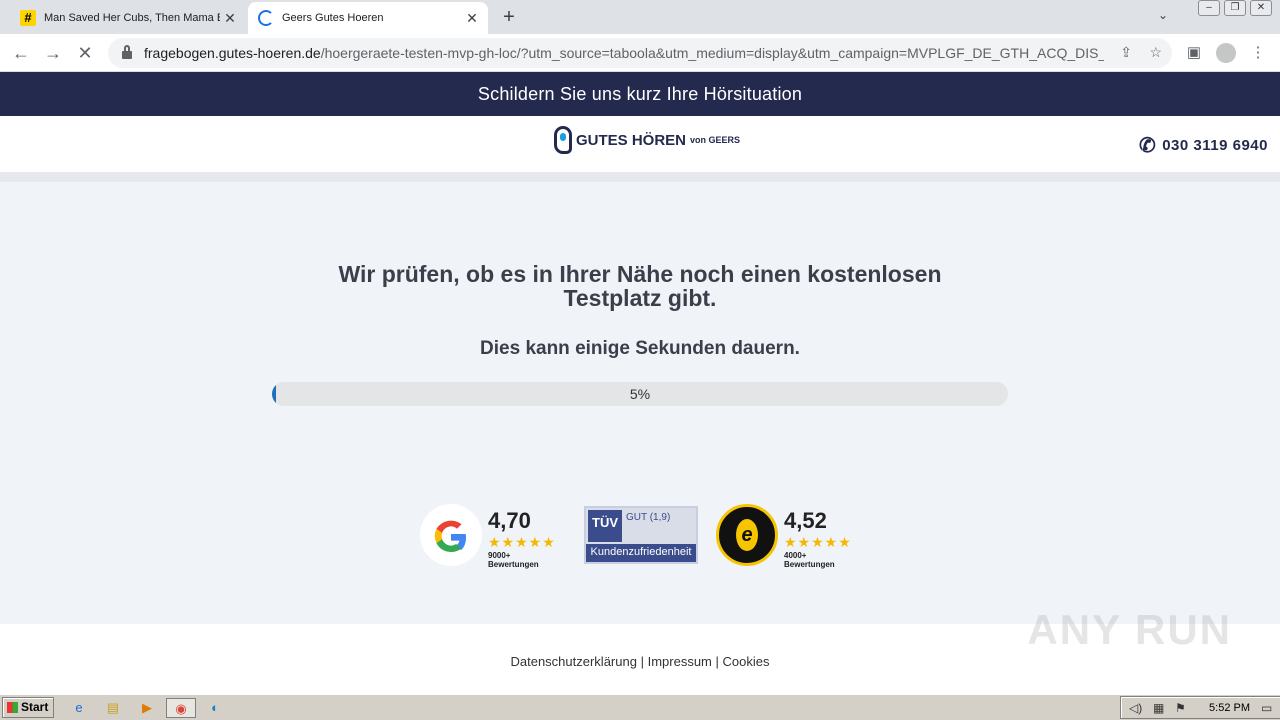 This screenshot has width=1280, height=720. What do you see at coordinates (127, 52) in the screenshot?
I see `lock-icon` at bounding box center [127, 52].